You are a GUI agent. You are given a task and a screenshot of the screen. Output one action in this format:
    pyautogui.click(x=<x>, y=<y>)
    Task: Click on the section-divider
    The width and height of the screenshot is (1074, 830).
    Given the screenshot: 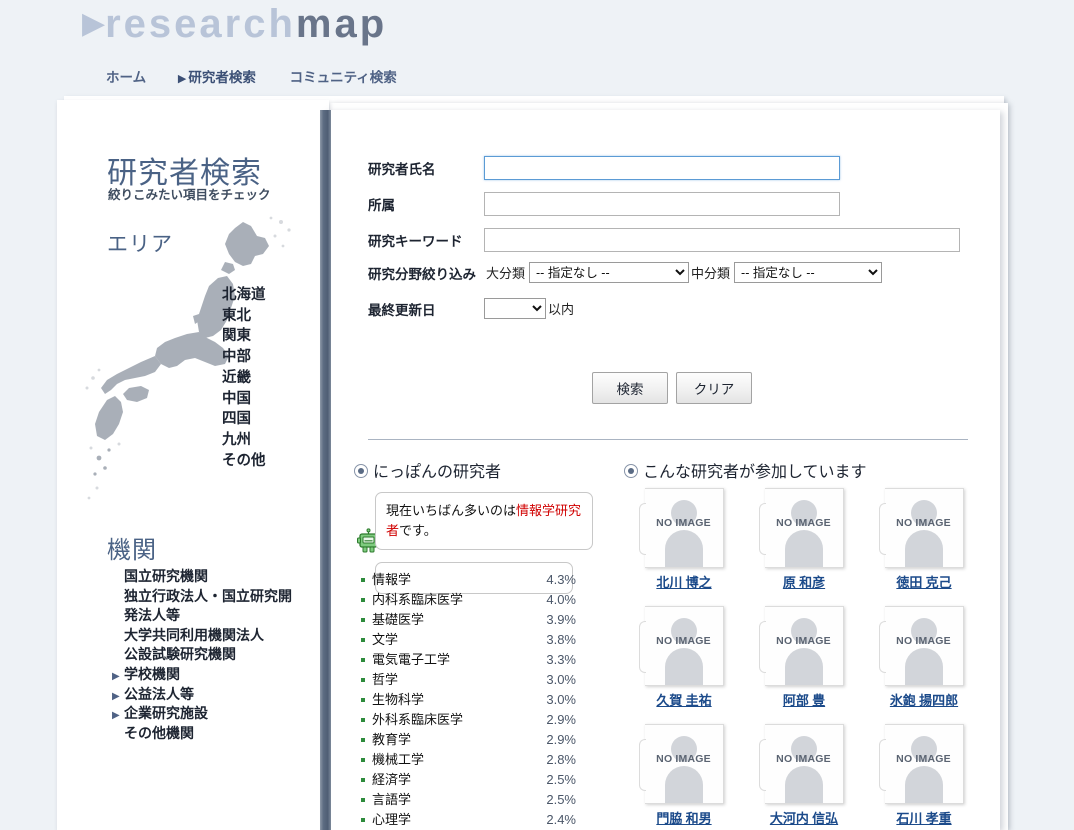 What is the action you would take?
    pyautogui.click(x=668, y=439)
    